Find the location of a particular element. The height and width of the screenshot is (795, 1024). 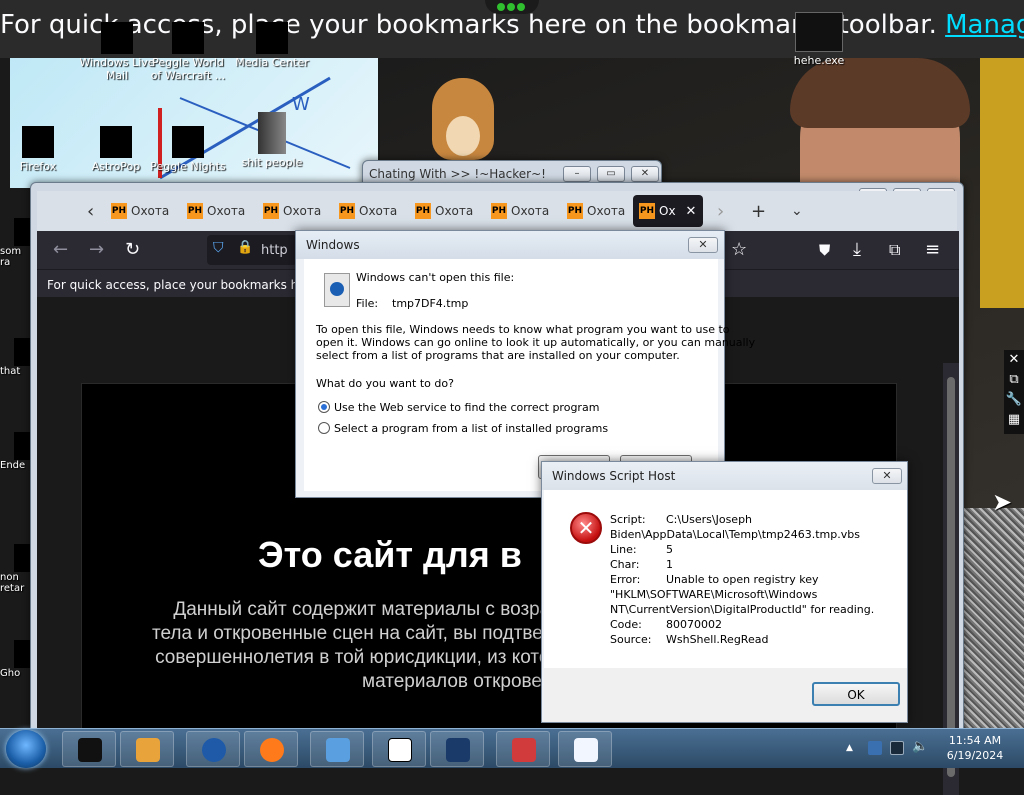

radio-program-list is located at coordinates (324, 428).